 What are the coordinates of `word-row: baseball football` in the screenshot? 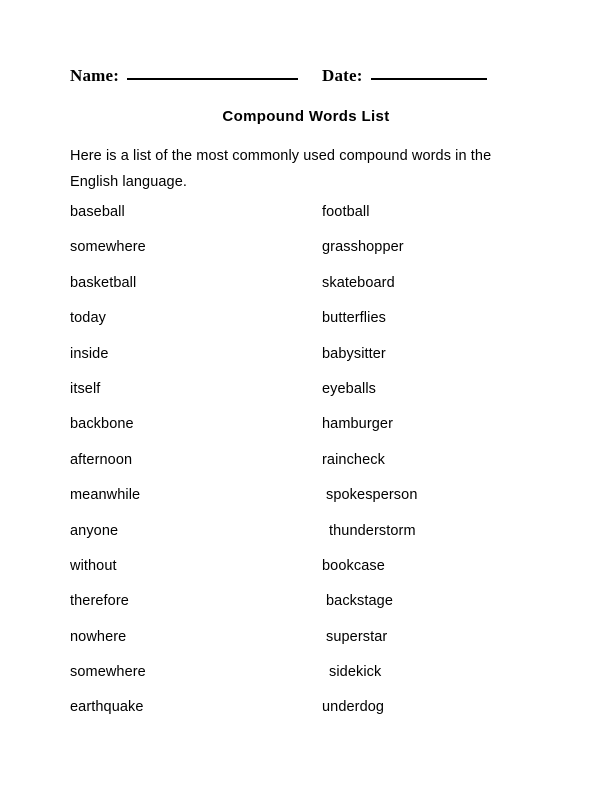 It's located at (306, 221).